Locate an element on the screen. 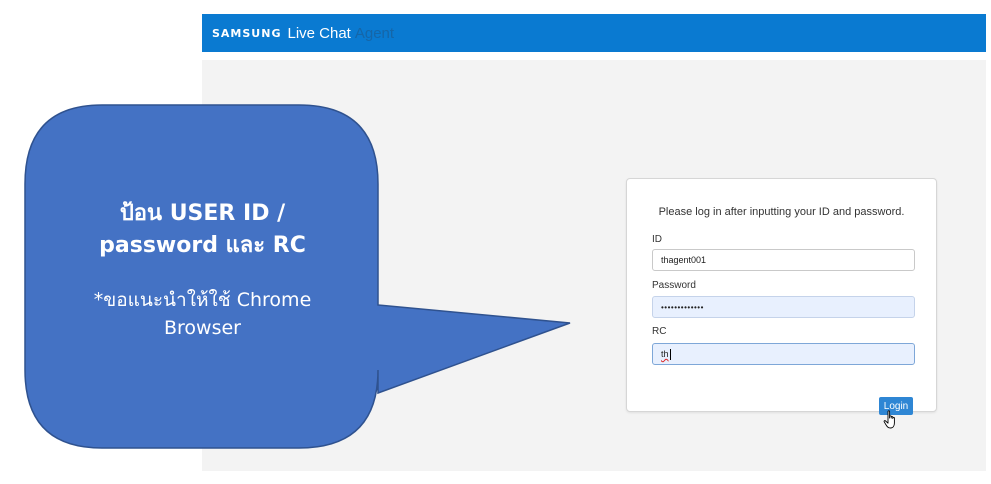 This screenshot has width=991, height=484. role-name: Agent is located at coordinates (374, 33).